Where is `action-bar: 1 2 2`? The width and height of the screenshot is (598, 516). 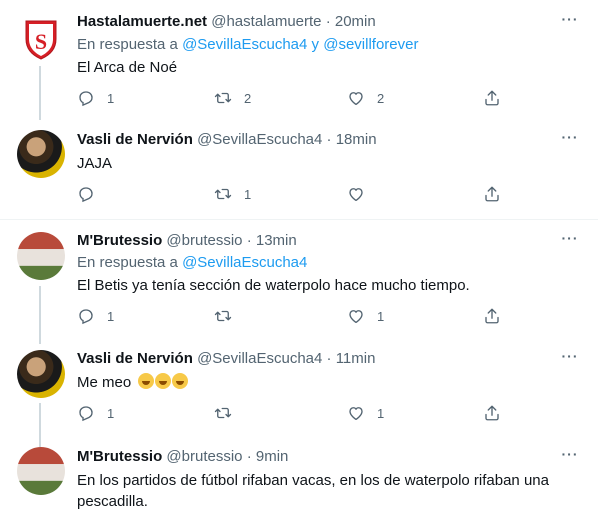
action-bar: 1 2 2 is located at coordinates (292, 98).